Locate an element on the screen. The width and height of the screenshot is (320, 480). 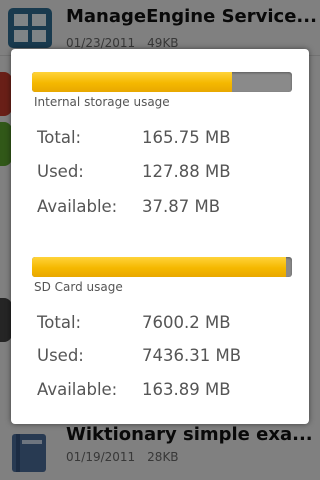
internal-available-key: Available: is located at coordinates (77, 206).